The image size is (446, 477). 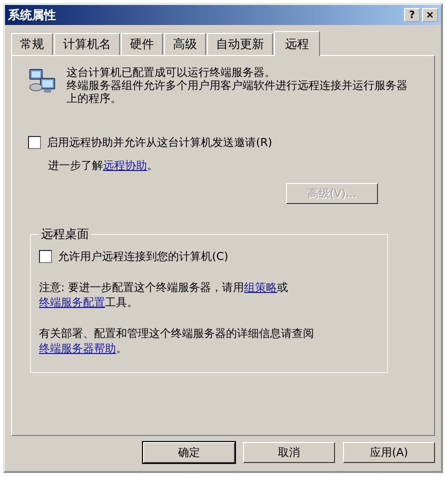 I want to click on help-link: 远程协助, so click(x=125, y=165).